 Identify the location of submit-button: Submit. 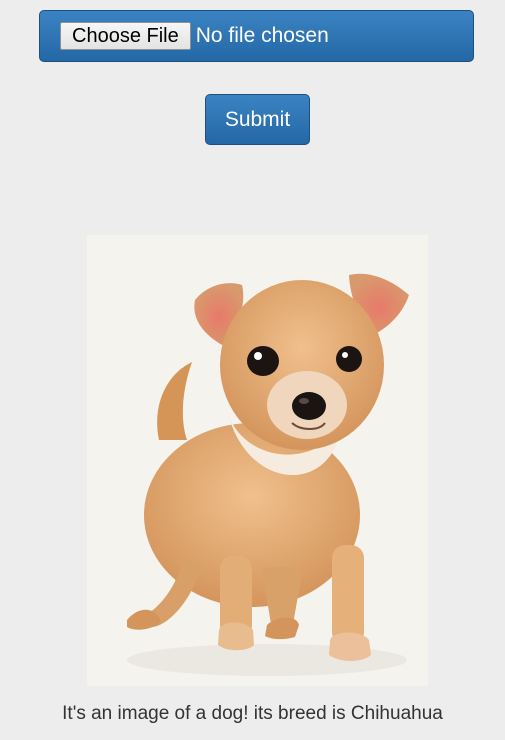
(257, 119).